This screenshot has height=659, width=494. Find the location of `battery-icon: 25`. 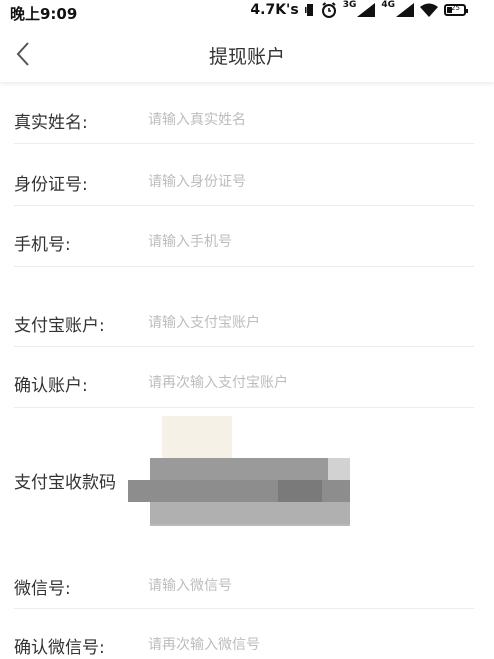

battery-icon: 25 is located at coordinates (456, 10).